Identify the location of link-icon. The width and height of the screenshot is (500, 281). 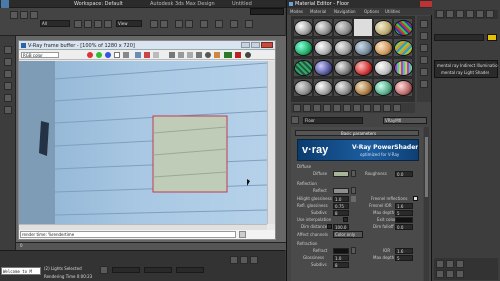
(34, 15).